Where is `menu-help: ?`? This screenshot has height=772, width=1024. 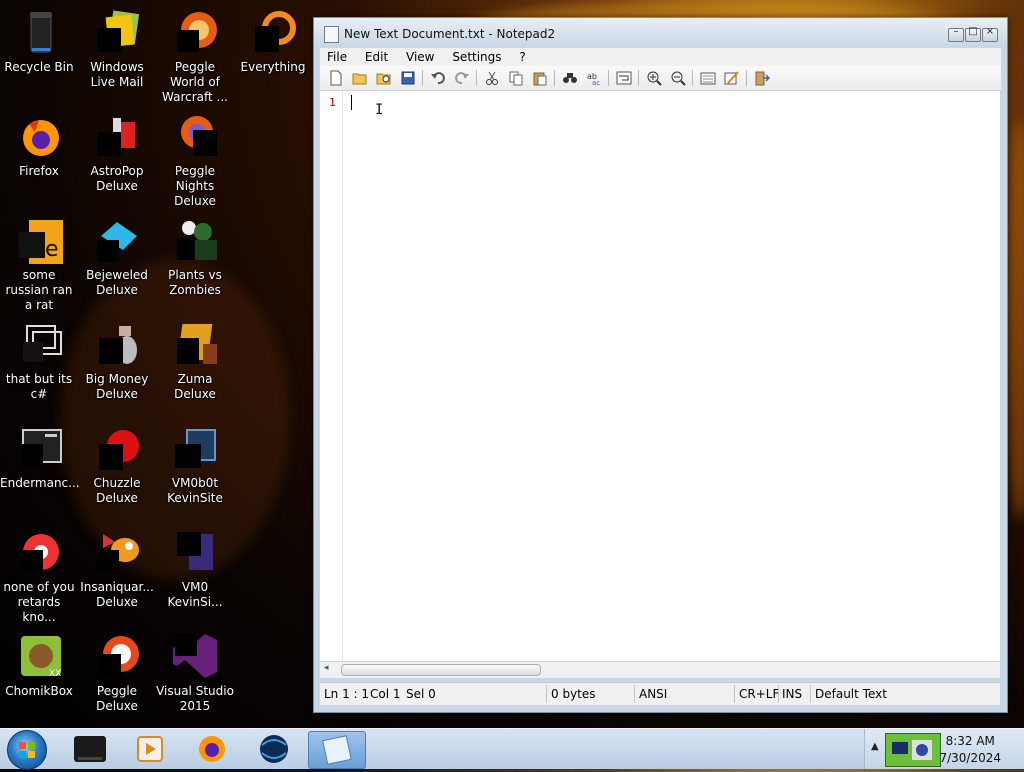 menu-help: ? is located at coordinates (522, 57).